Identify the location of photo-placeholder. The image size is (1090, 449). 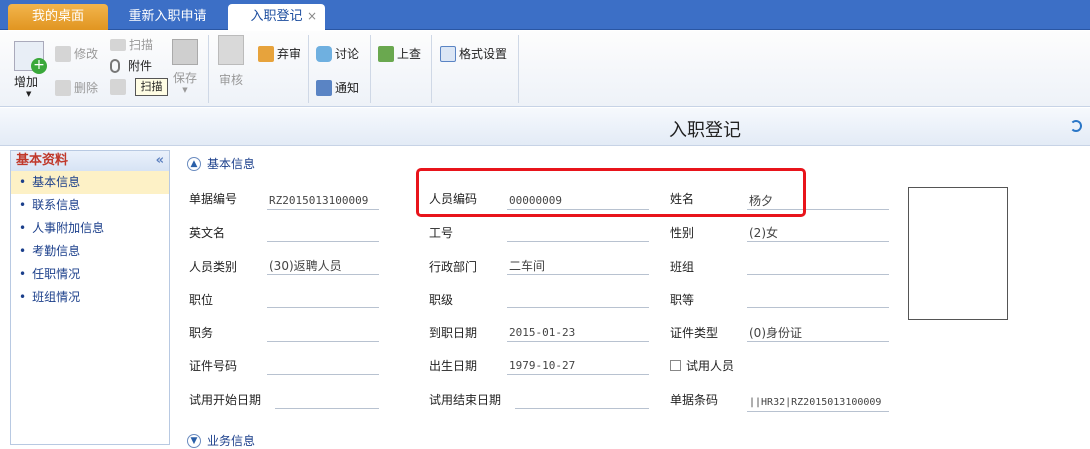
(958, 253).